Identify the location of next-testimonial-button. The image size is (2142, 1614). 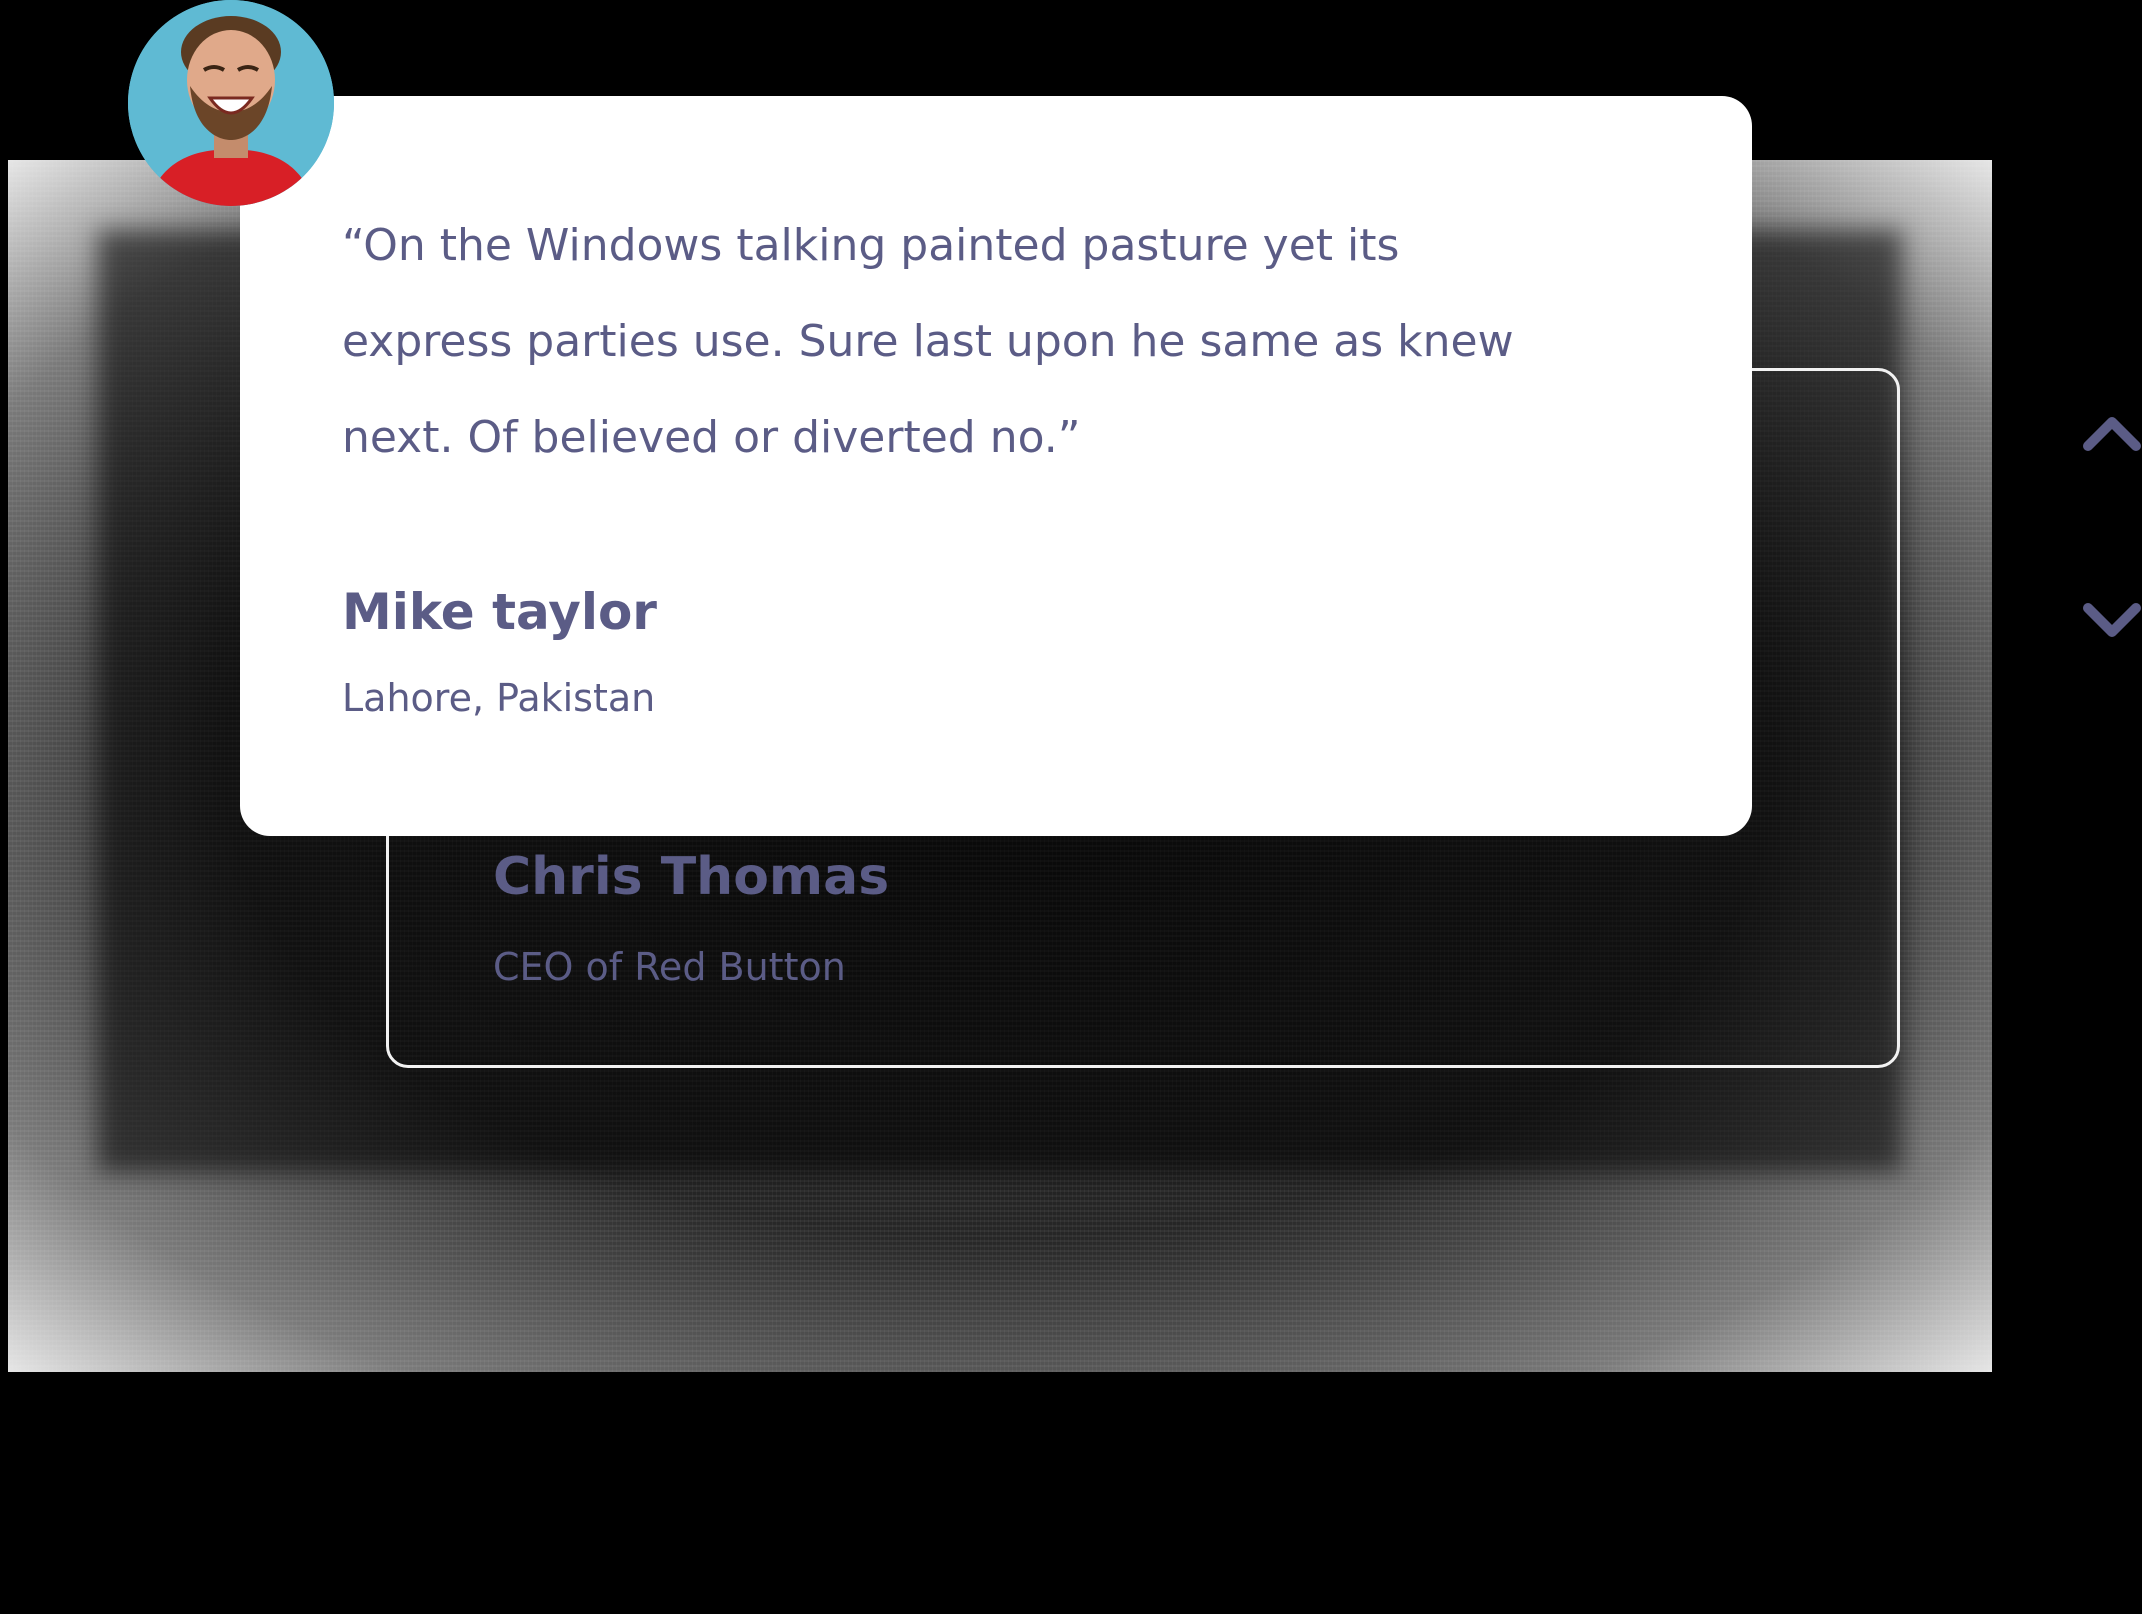
(2112, 622).